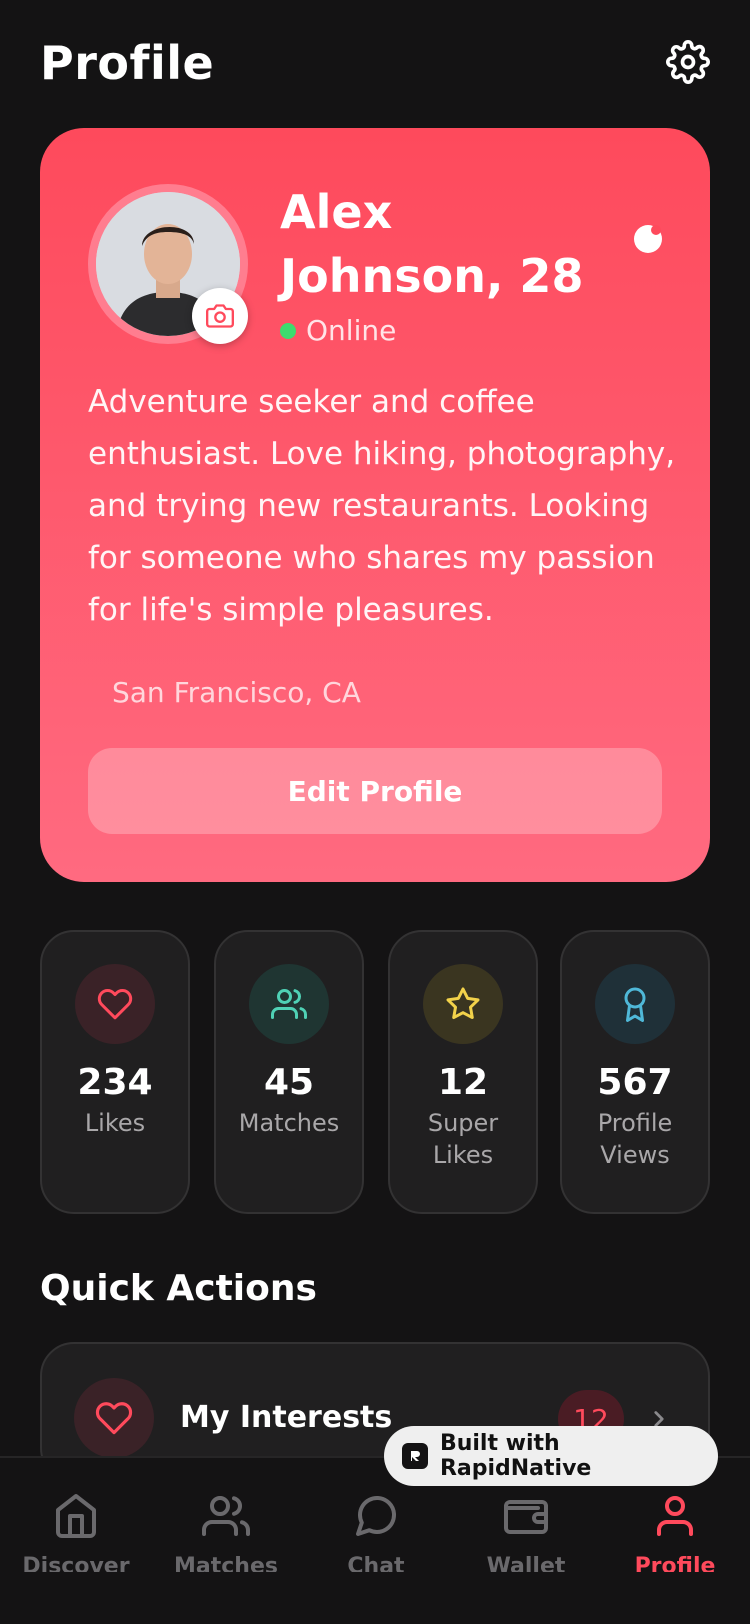 This screenshot has width=750, height=1624. Describe the element at coordinates (463, 1082) in the screenshot. I see `stat-value: 12` at that location.